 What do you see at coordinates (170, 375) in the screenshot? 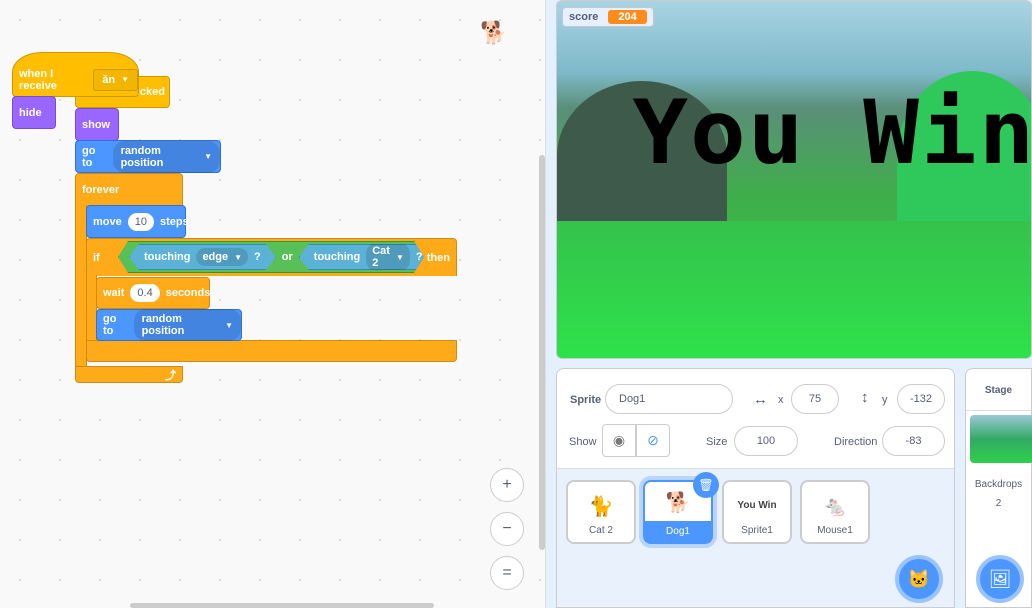
I see `loop-arrow-icon: ⤴` at bounding box center [170, 375].